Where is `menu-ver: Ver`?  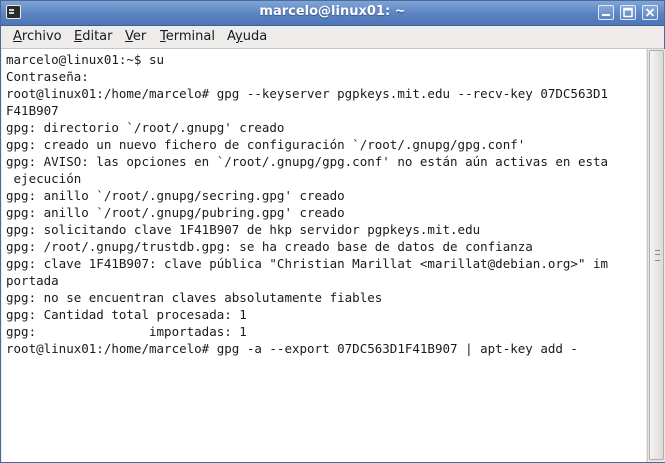 menu-ver: Ver is located at coordinates (135, 36).